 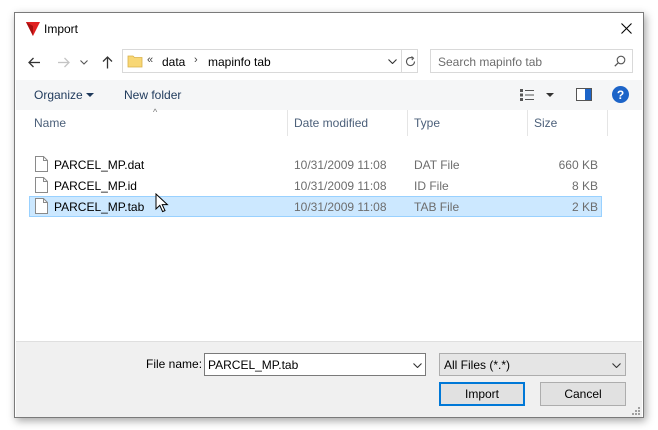 What do you see at coordinates (620, 61) in the screenshot?
I see `search-icon` at bounding box center [620, 61].